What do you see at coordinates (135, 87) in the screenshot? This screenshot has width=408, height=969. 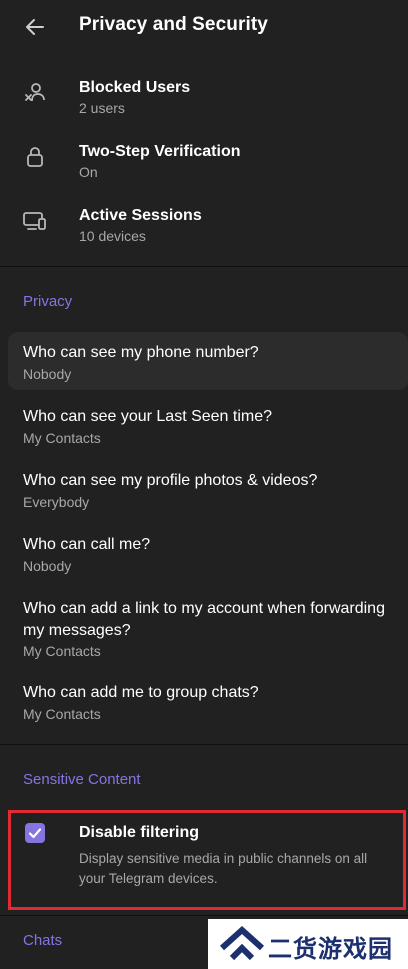 I see `blocked-users-title: Blocked Users` at bounding box center [135, 87].